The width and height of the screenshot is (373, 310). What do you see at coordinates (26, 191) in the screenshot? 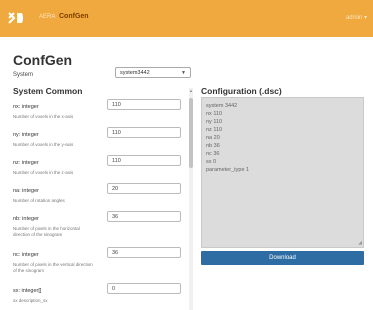
I see `param-label: na: integer` at bounding box center [26, 191].